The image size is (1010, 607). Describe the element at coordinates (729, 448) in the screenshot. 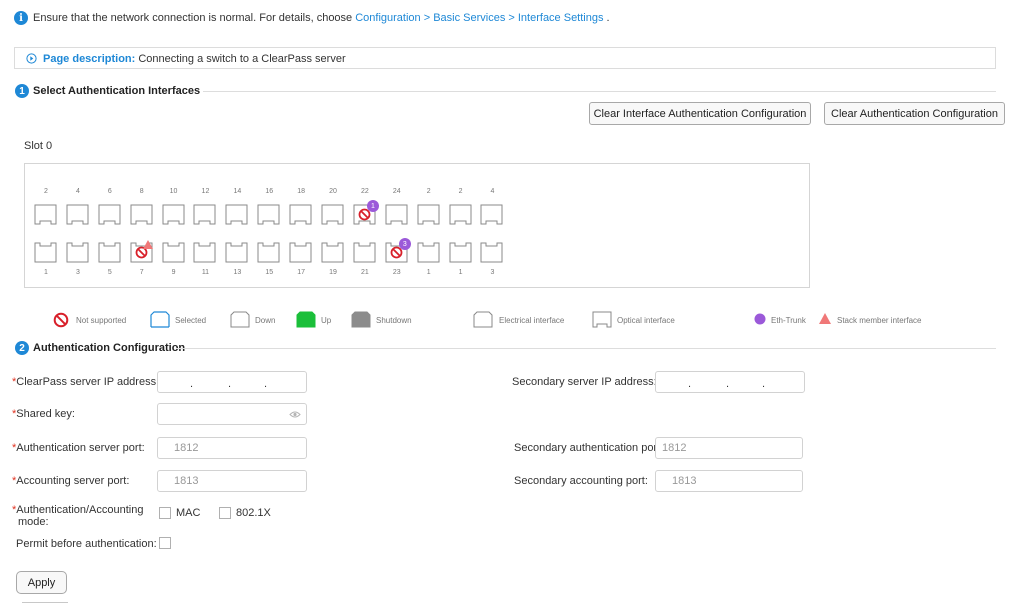

I see `secondary-auth-port-input: 1812` at that location.